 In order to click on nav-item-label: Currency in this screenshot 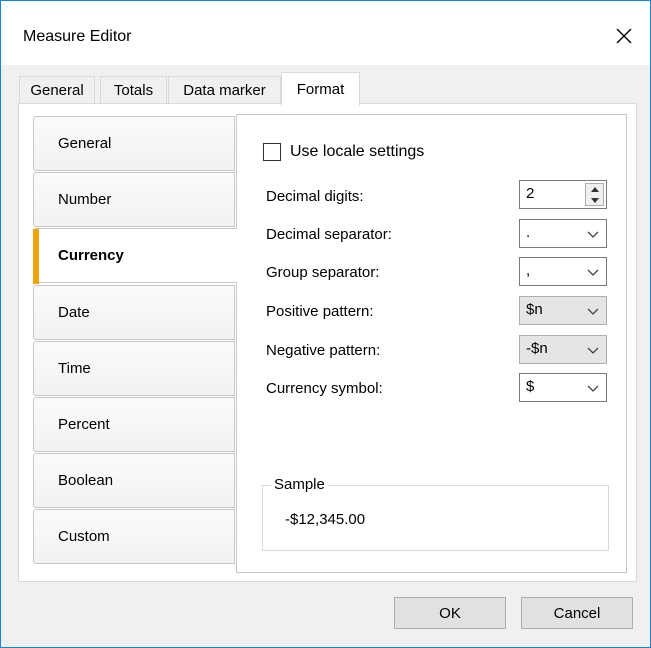, I will do `click(91, 255)`.